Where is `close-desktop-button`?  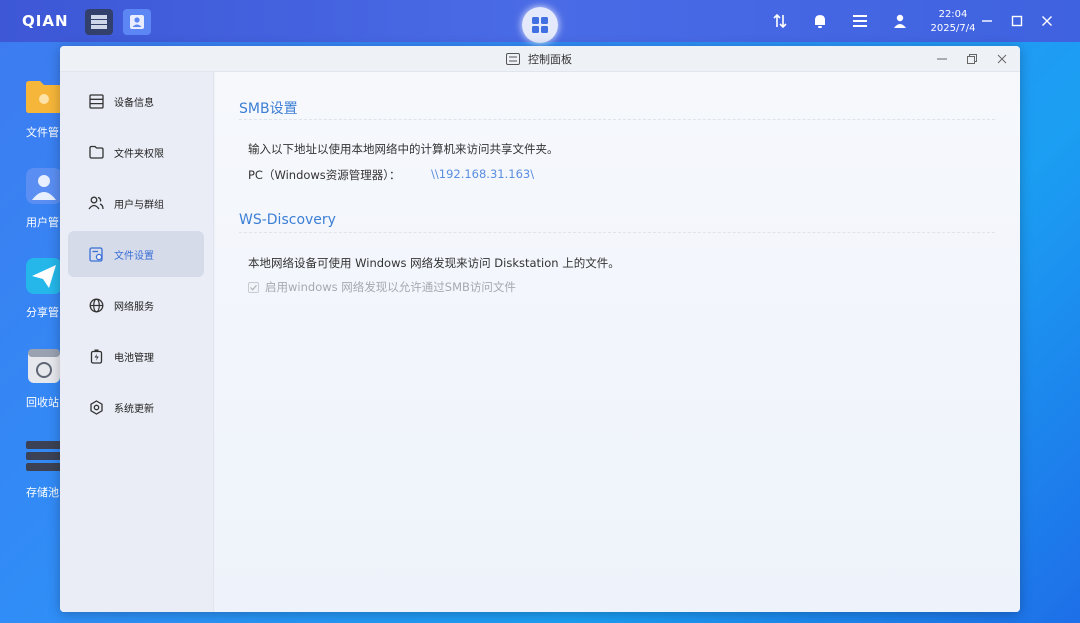 close-desktop-button is located at coordinates (1047, 21).